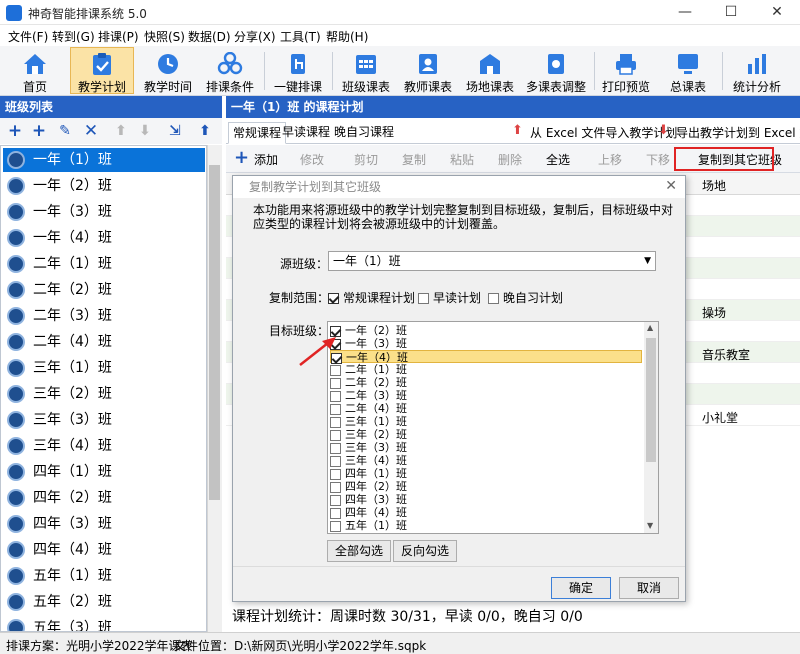 This screenshot has height=654, width=800. What do you see at coordinates (104, 264) in the screenshot?
I see `class-list-item: 二年（1）班` at bounding box center [104, 264].